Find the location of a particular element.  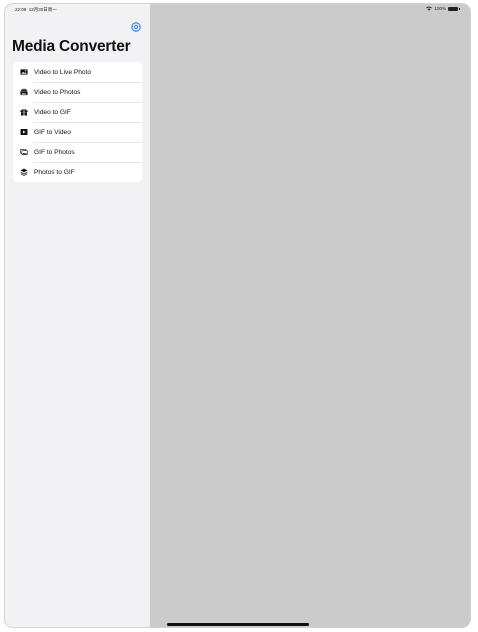

gift-icon is located at coordinates (24, 112).